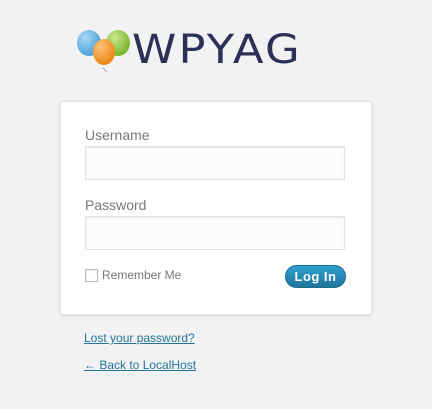  What do you see at coordinates (117, 135) in the screenshot?
I see `username-label: Username` at bounding box center [117, 135].